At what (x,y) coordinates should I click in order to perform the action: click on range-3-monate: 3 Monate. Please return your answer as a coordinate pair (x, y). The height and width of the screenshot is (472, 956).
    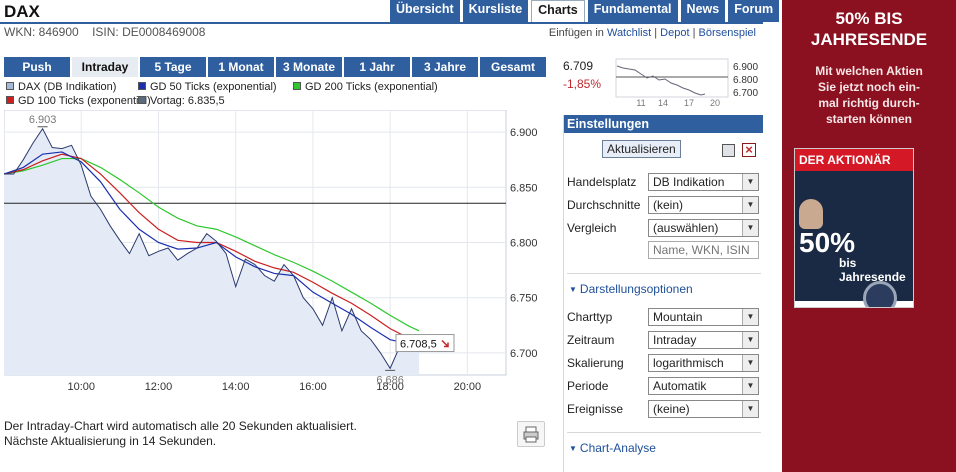
    Looking at the image, I should click on (309, 67).